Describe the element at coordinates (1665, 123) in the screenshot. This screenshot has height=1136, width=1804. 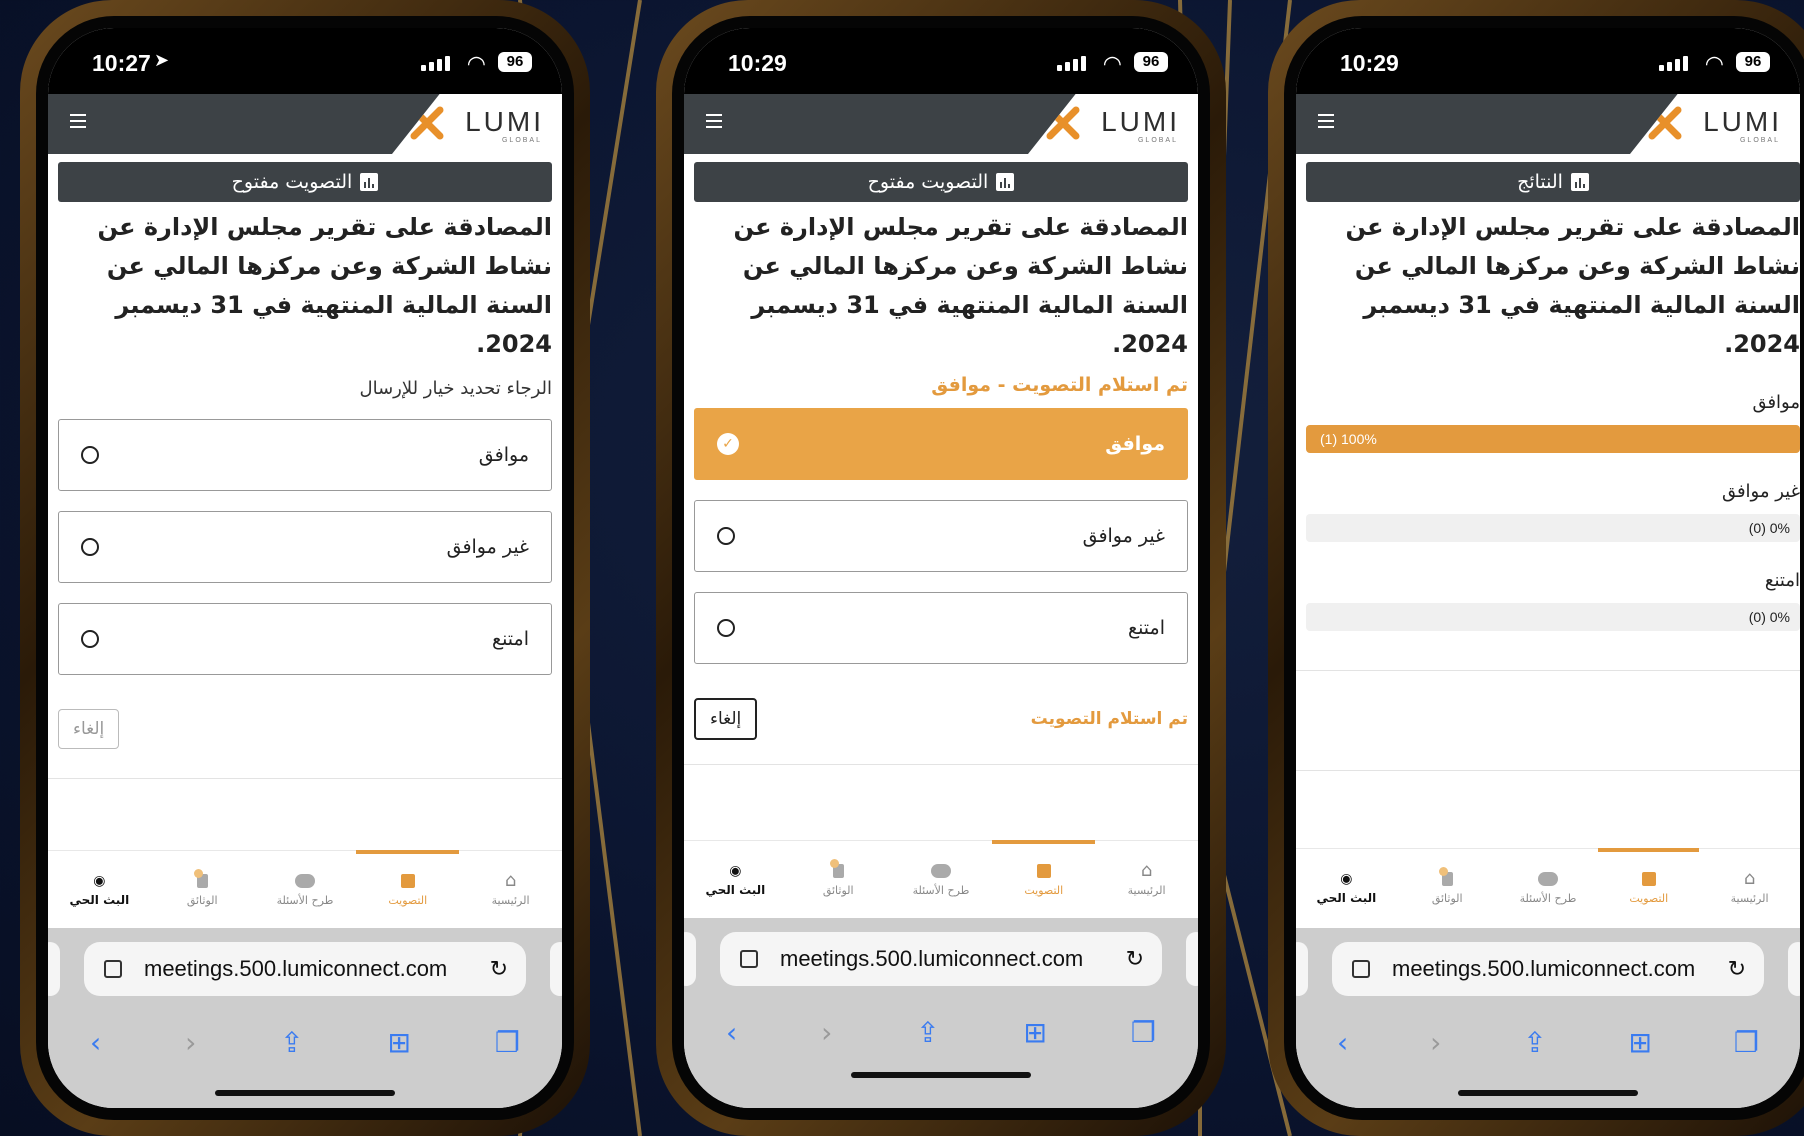
I see `lumi-x-icon` at that location.